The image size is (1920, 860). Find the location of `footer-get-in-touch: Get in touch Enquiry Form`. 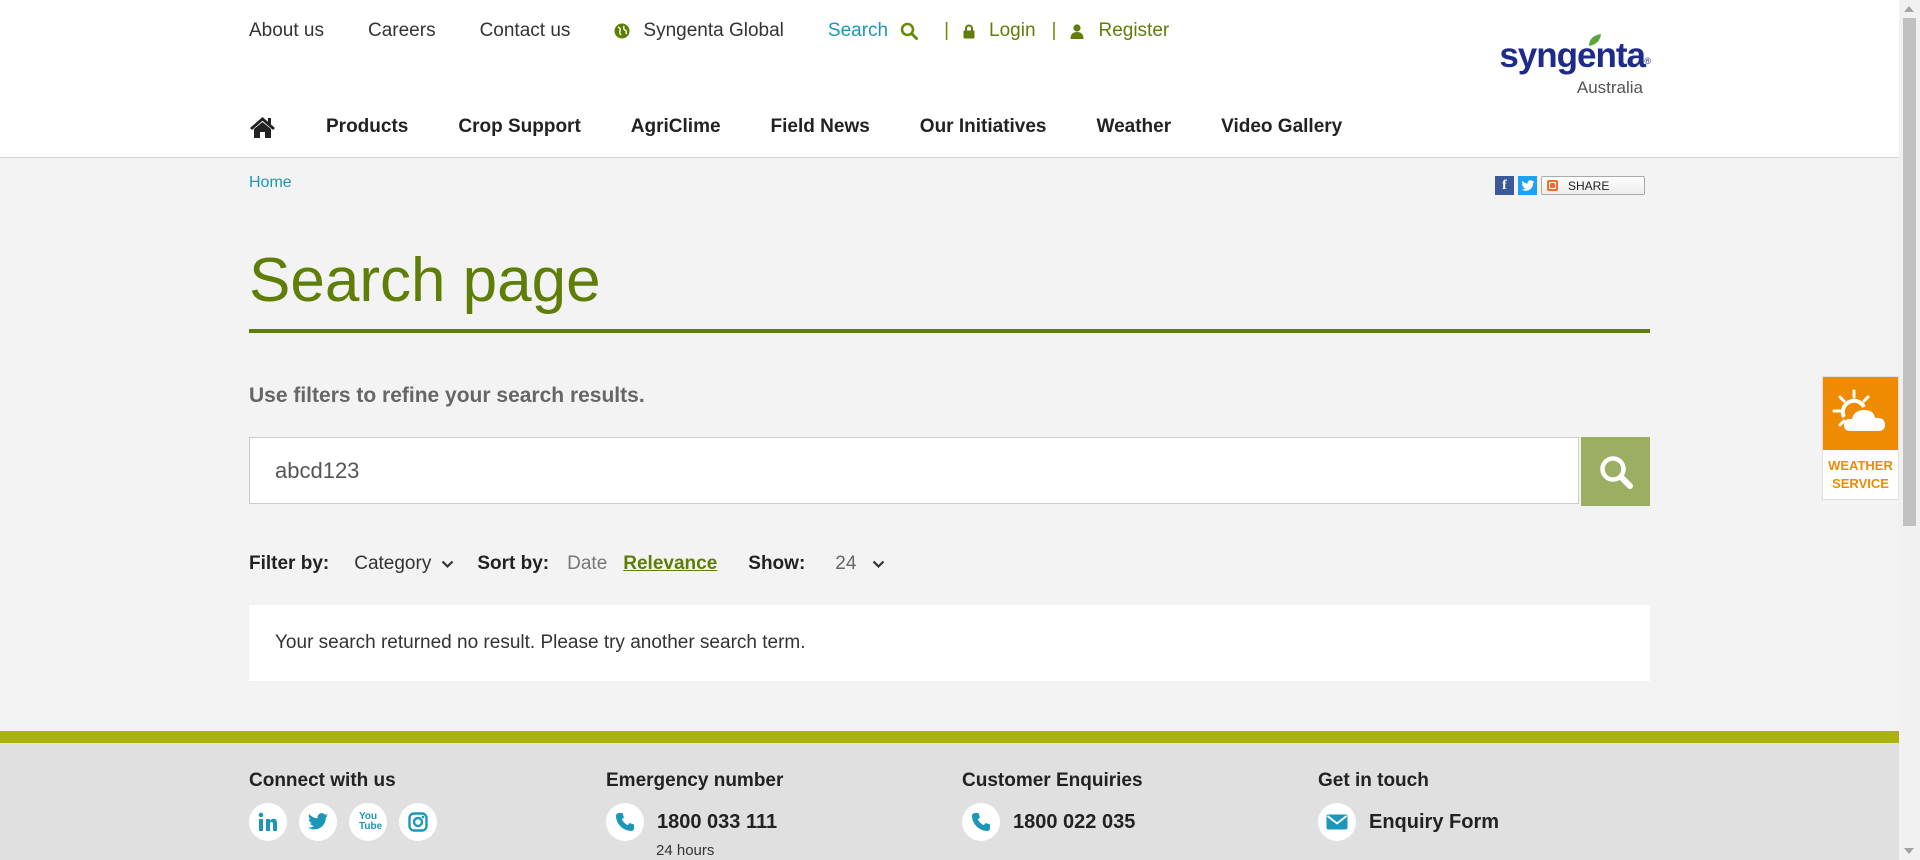

footer-get-in-touch: Get in touch Enquiry Form is located at coordinates (1408, 805).